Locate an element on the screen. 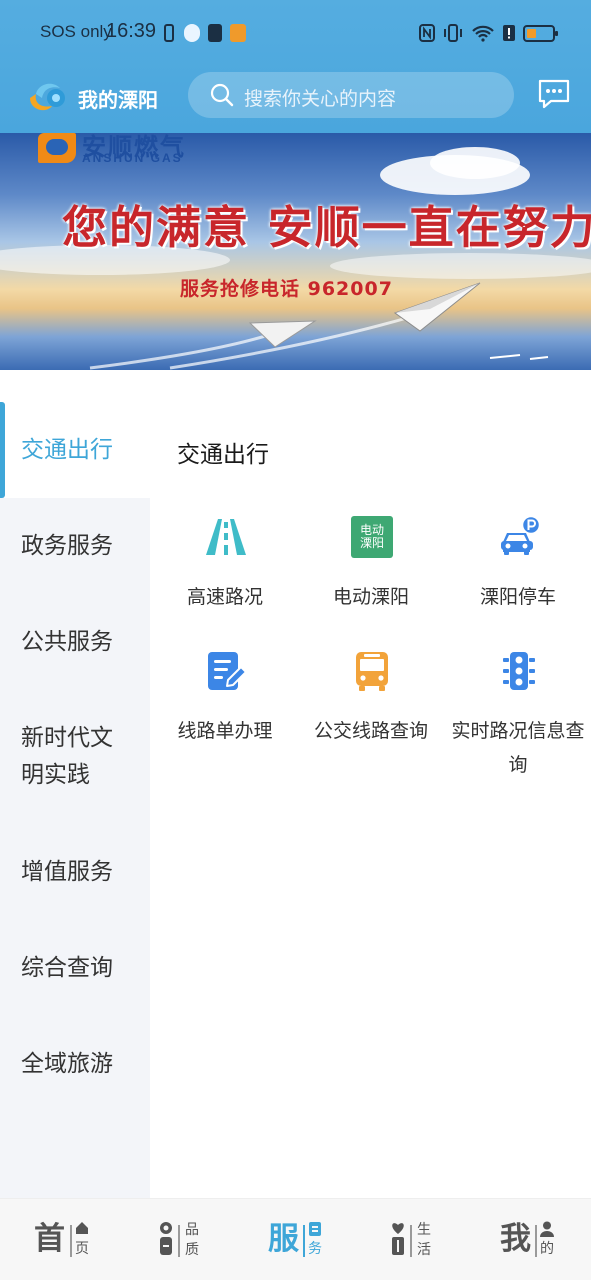  profile-icon is located at coordinates (547, 1229).